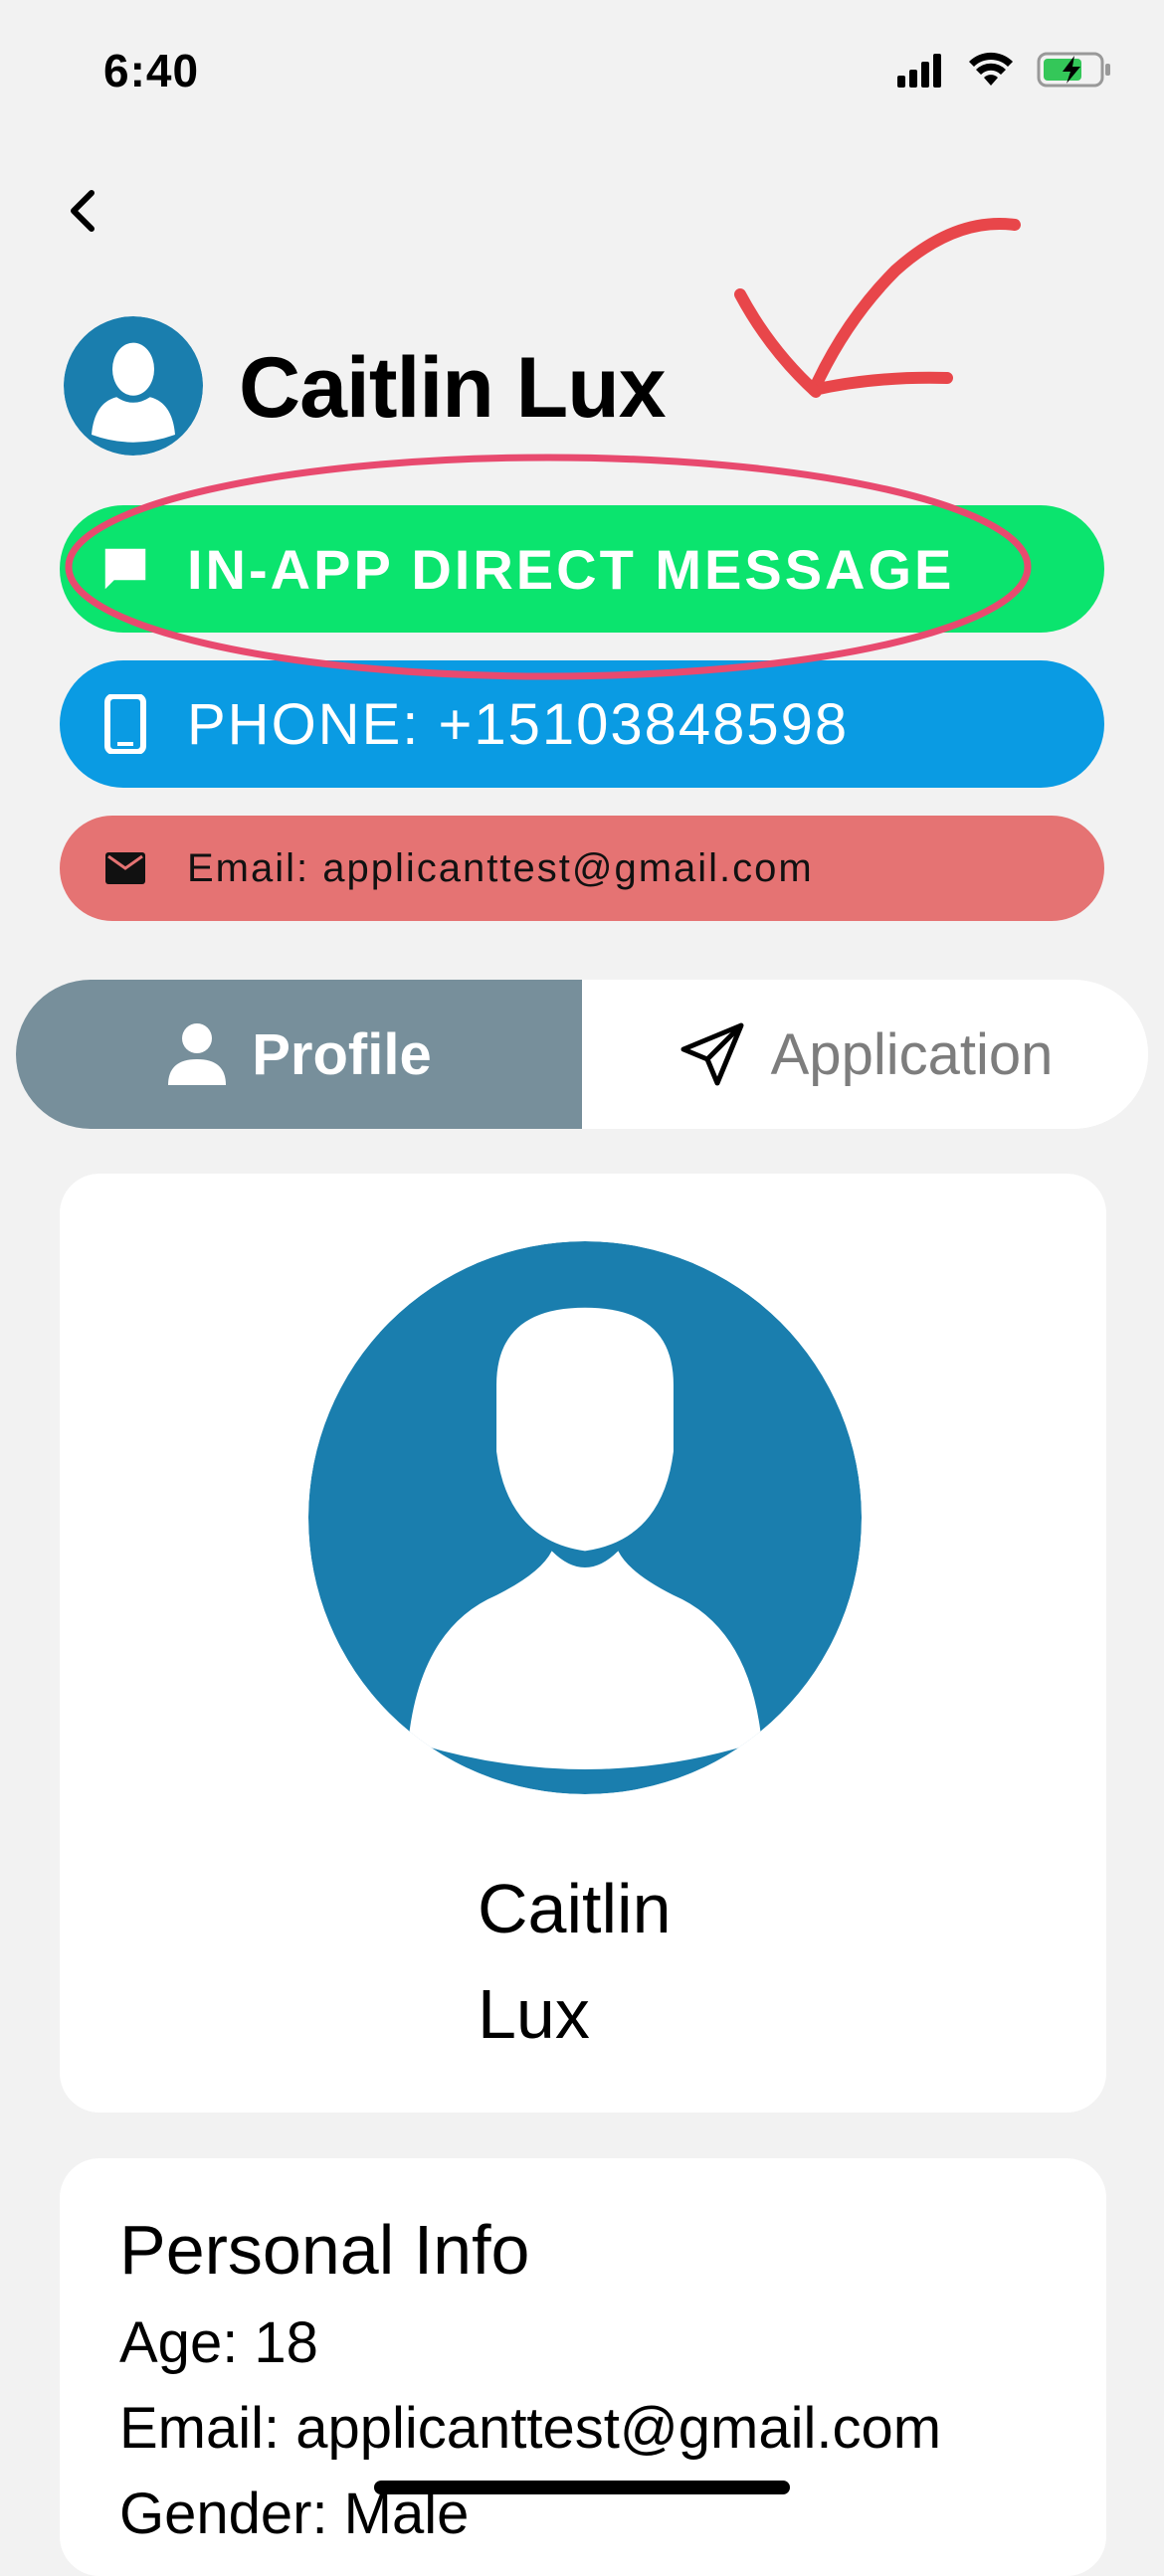 The image size is (1164, 2576). I want to click on header-avatar, so click(133, 386).